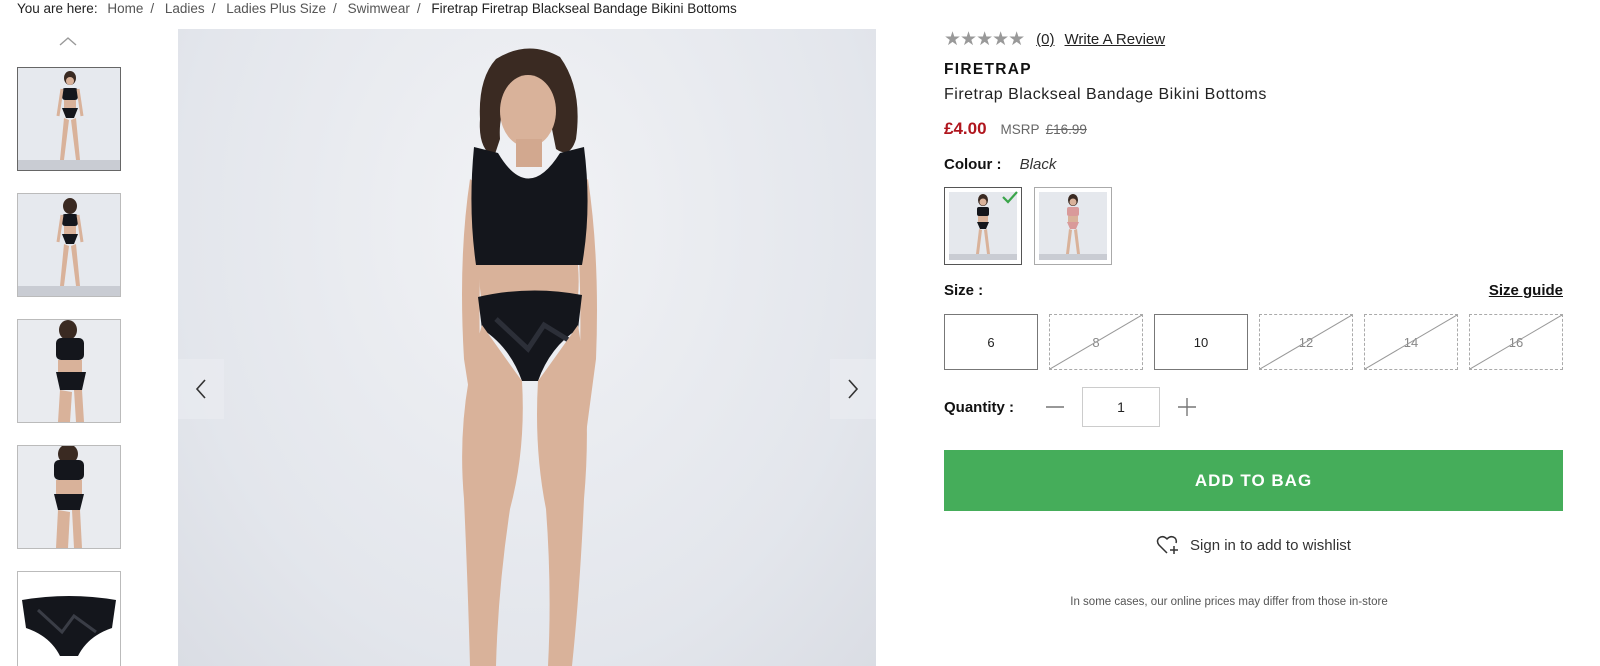 The width and height of the screenshot is (1600, 666). I want to click on breadcrumb-lead: You are here:, so click(57, 8).